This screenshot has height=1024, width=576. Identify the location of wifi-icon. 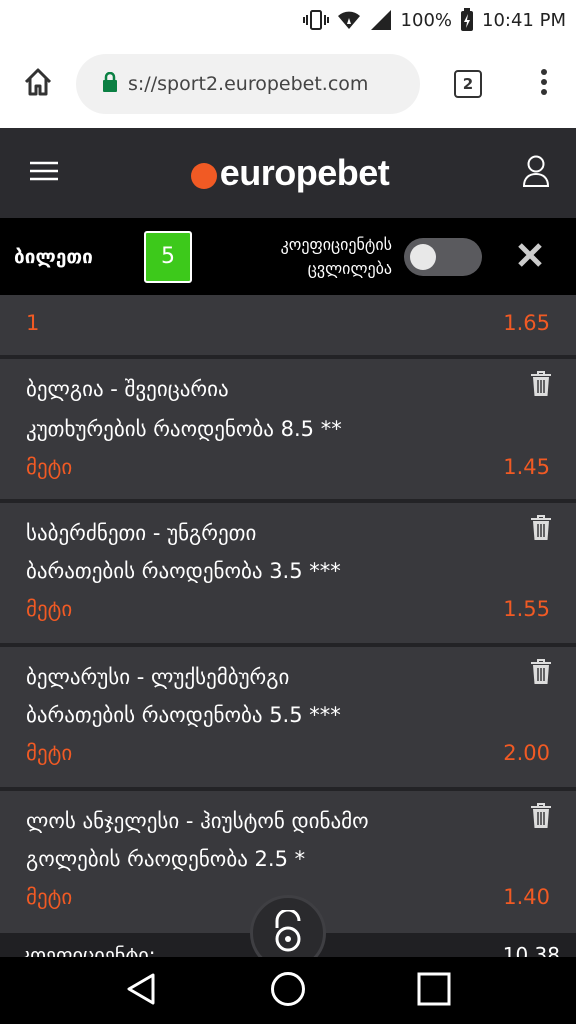
(349, 20).